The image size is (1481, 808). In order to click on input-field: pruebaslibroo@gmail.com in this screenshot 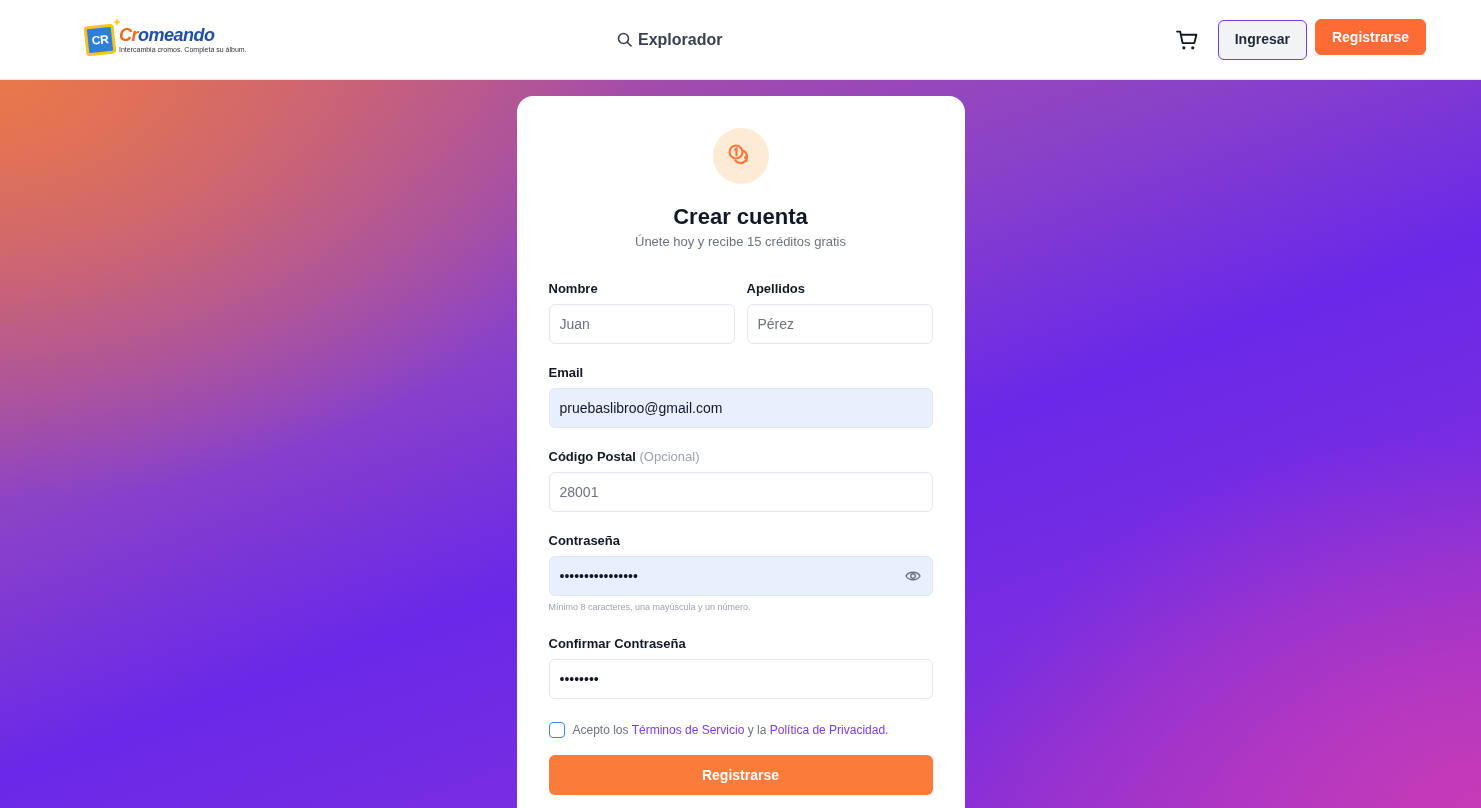, I will do `click(740, 408)`.